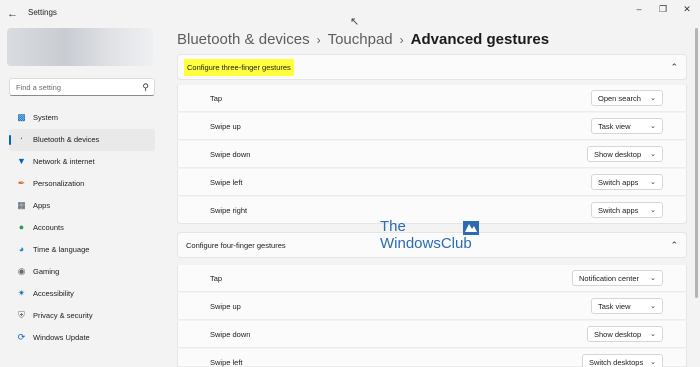  What do you see at coordinates (432, 182) in the screenshot?
I see `gesture-row: Swipe left Switch apps ⌄` at bounding box center [432, 182].